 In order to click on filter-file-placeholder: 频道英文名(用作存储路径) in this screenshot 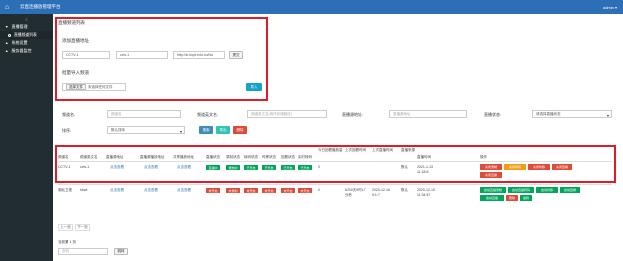, I will do `click(271, 113)`.